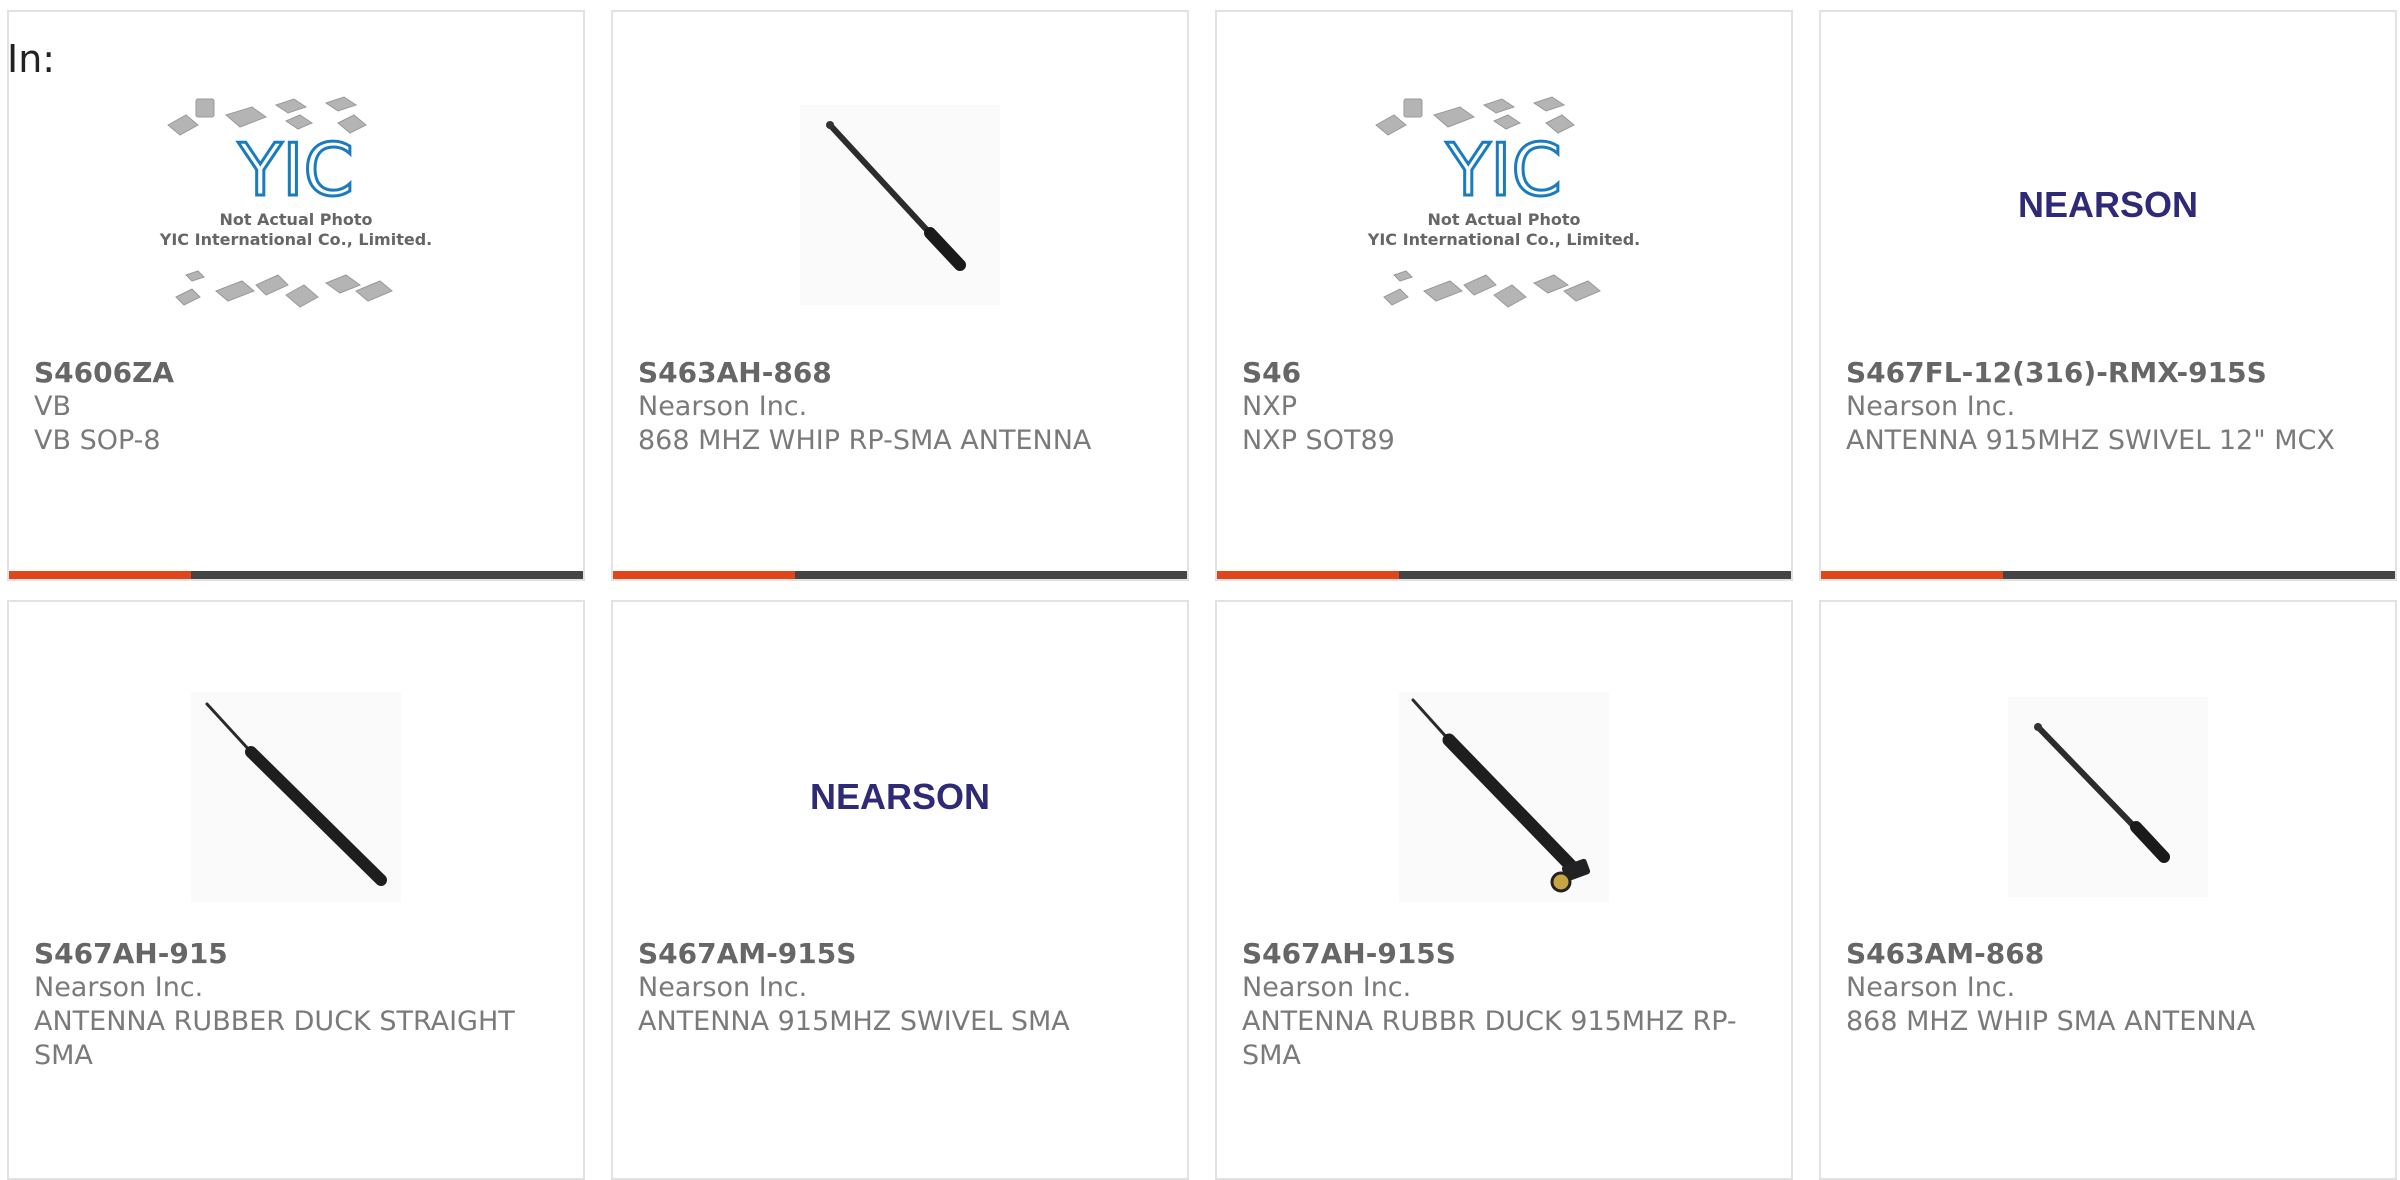 Image resolution: width=2400 pixels, height=1180 pixels. I want to click on manufacturer: NXP, so click(1269, 406).